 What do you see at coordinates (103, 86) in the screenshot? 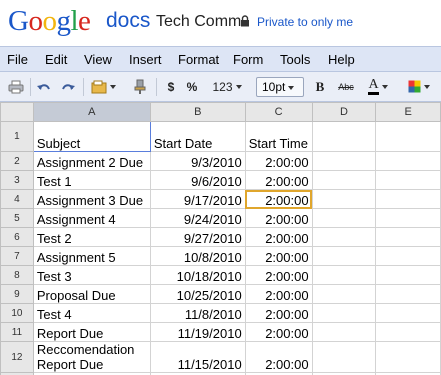
I see `save-menu-button` at bounding box center [103, 86].